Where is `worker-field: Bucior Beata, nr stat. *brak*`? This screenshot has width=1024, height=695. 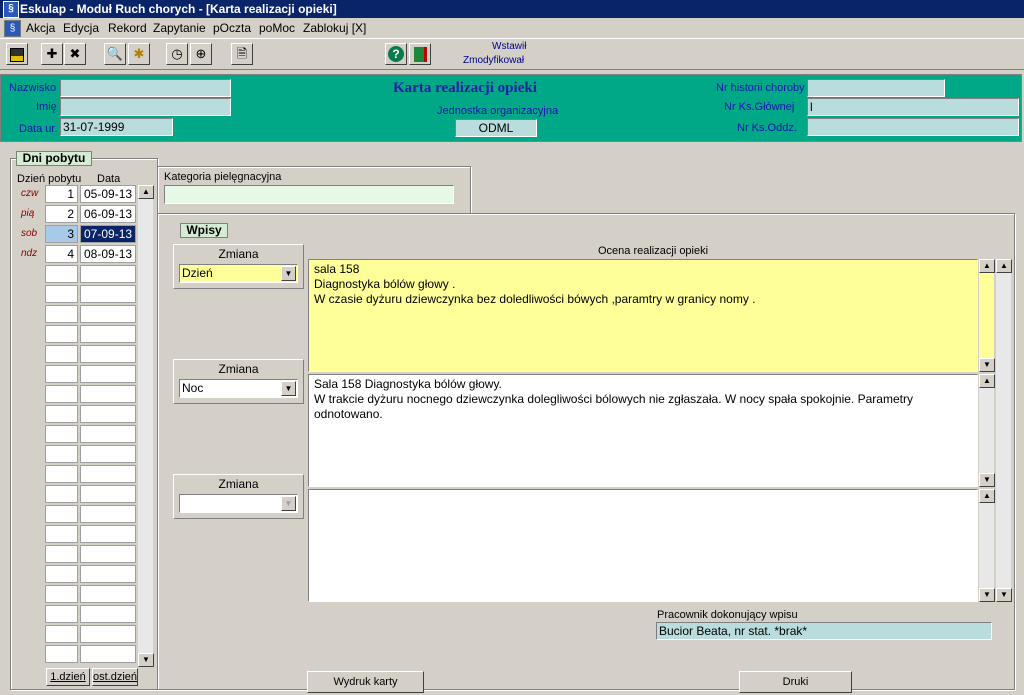
worker-field: Bucior Beata, nr stat. *brak* is located at coordinates (824, 631).